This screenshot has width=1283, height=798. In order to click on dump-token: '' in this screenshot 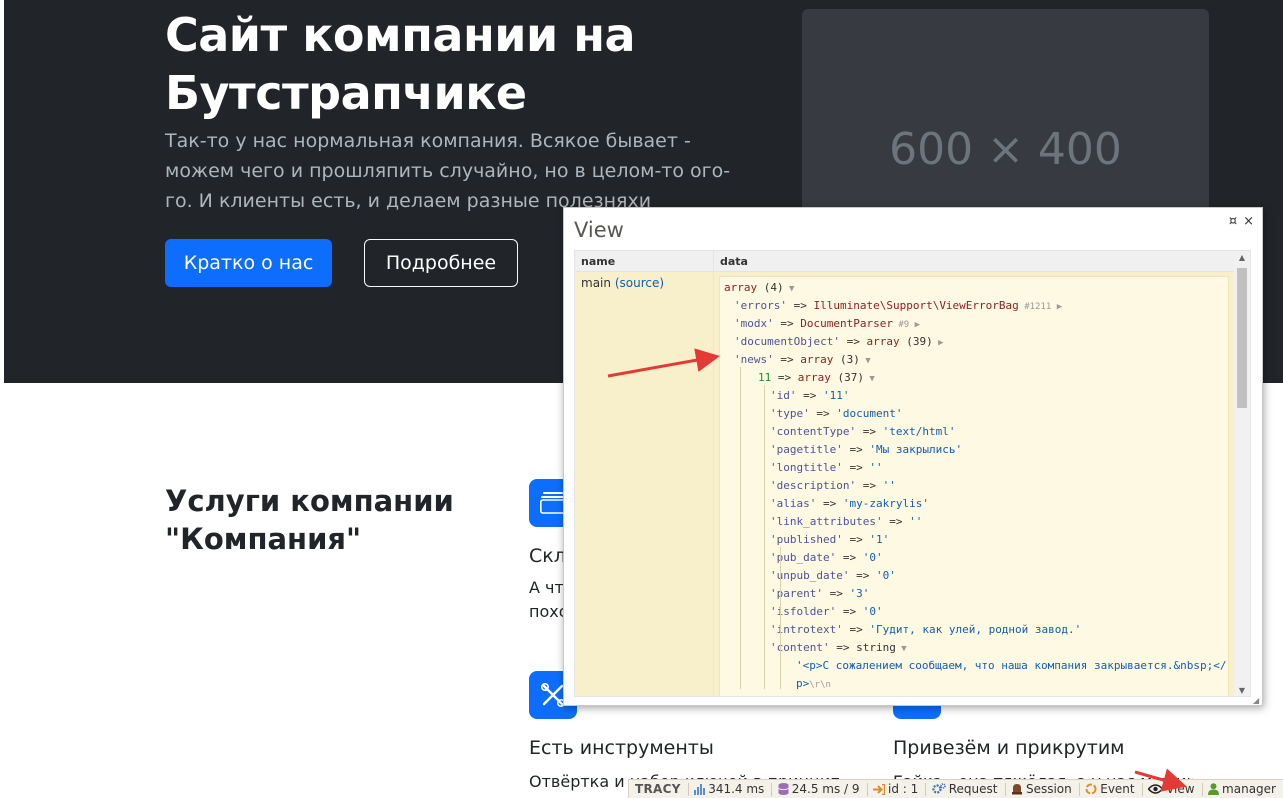, I will do `click(876, 467)`.